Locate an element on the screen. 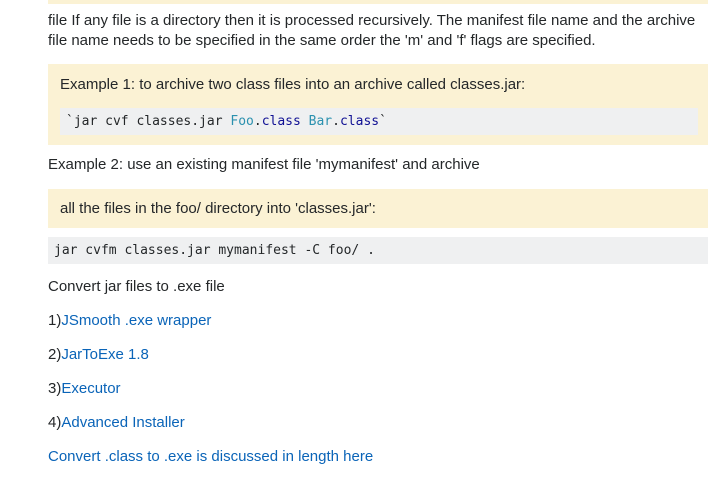 Image resolution: width=716 pixels, height=483 pixels. jartoexe-link: JarToExe 1.8 is located at coordinates (105, 354).